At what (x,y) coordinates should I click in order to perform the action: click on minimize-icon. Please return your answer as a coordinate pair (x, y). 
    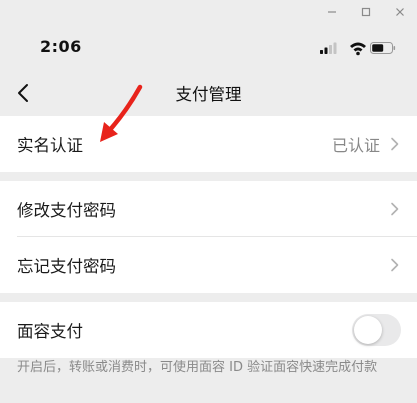
    Looking at the image, I should click on (332, 12).